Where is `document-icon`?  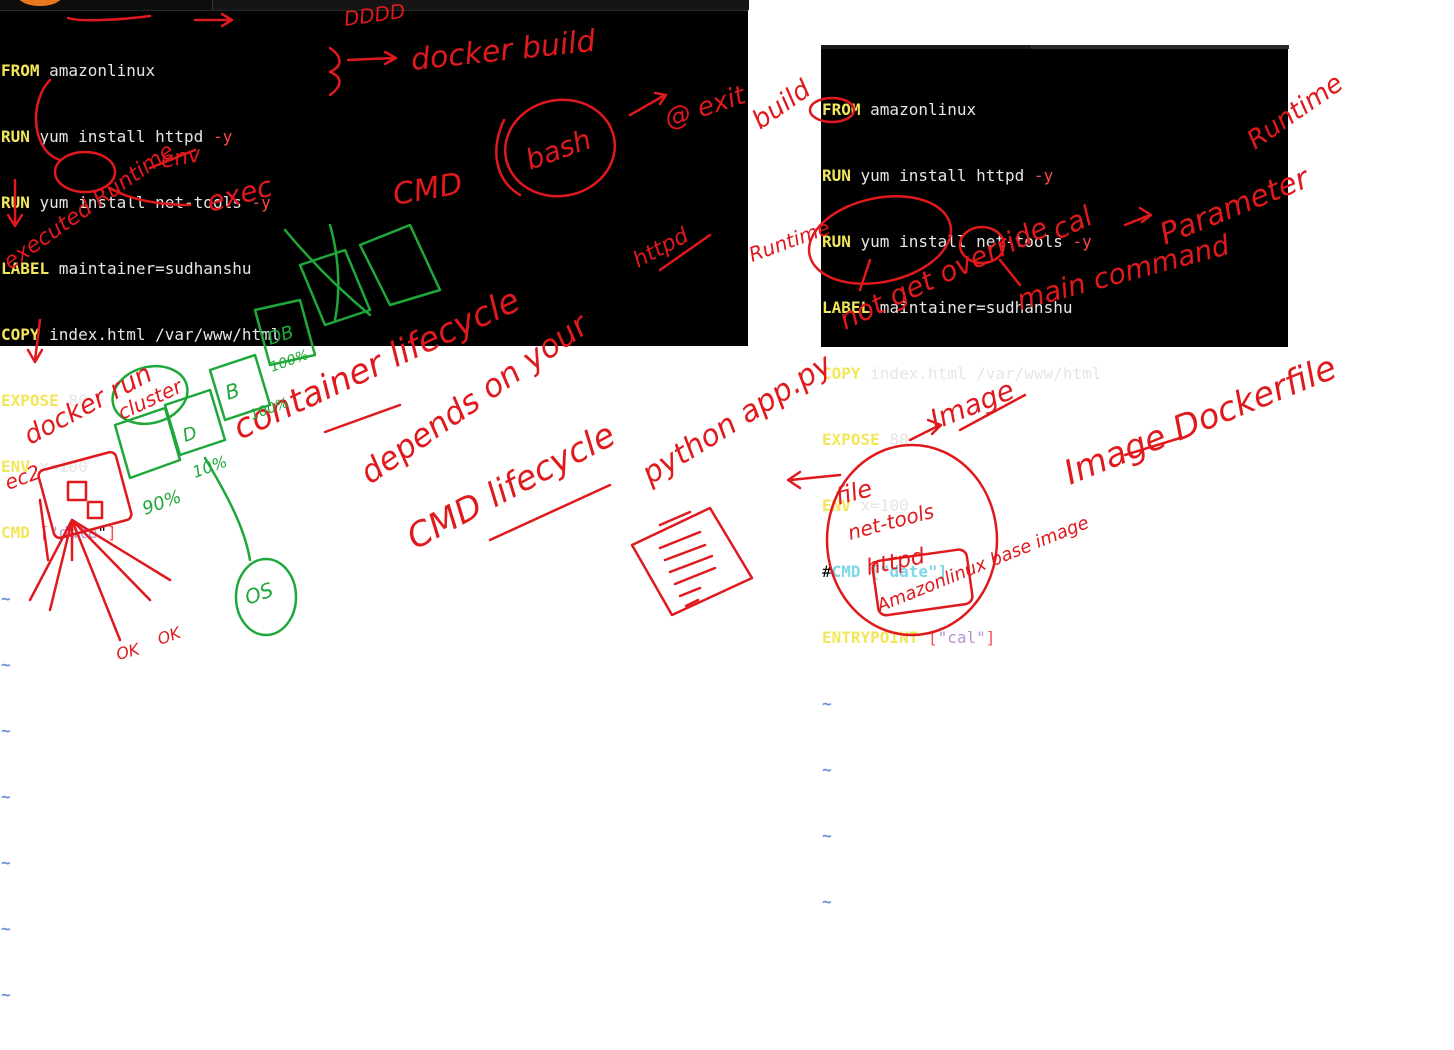
document-icon is located at coordinates (692, 561).